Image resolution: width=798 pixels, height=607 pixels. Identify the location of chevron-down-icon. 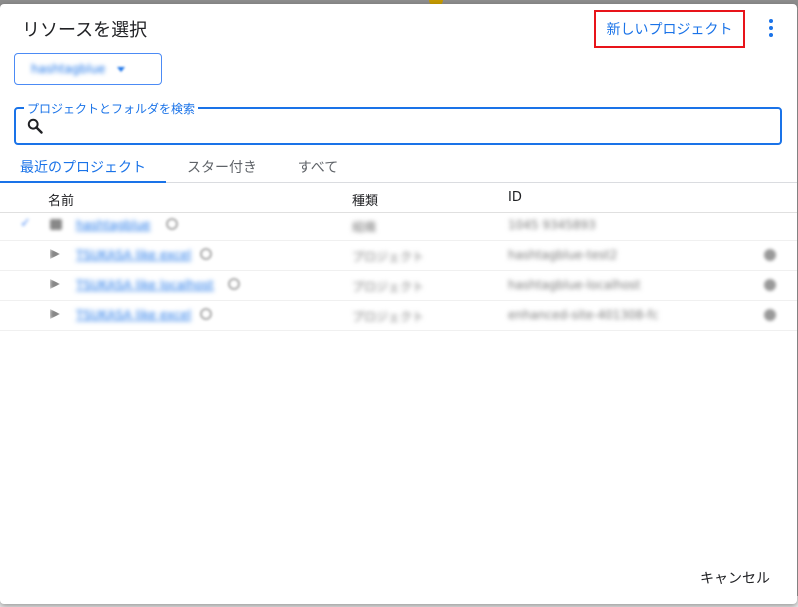
(121, 69).